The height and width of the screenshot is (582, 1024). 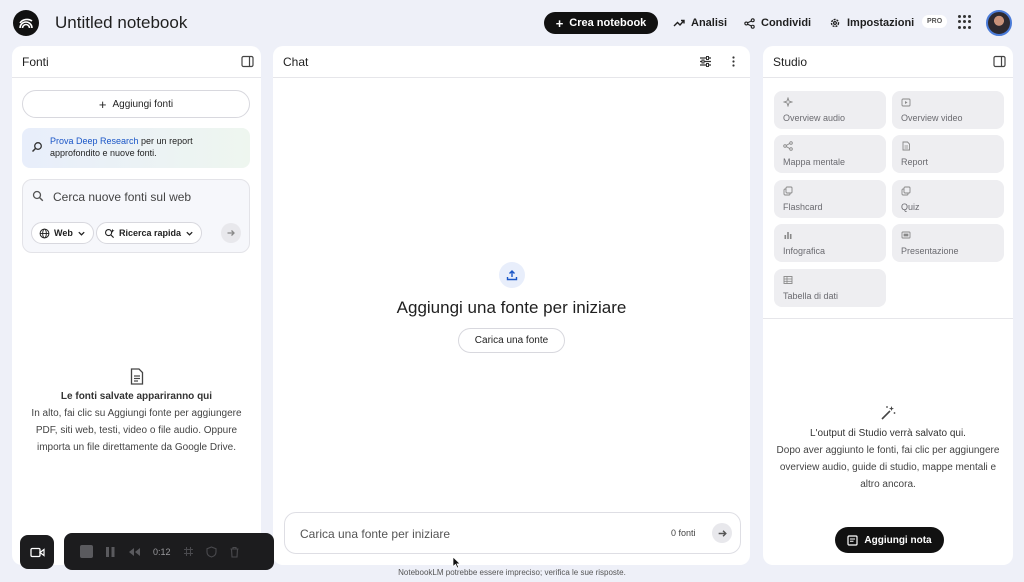 I want to click on recording-timer: 0:12, so click(x=162, y=551).